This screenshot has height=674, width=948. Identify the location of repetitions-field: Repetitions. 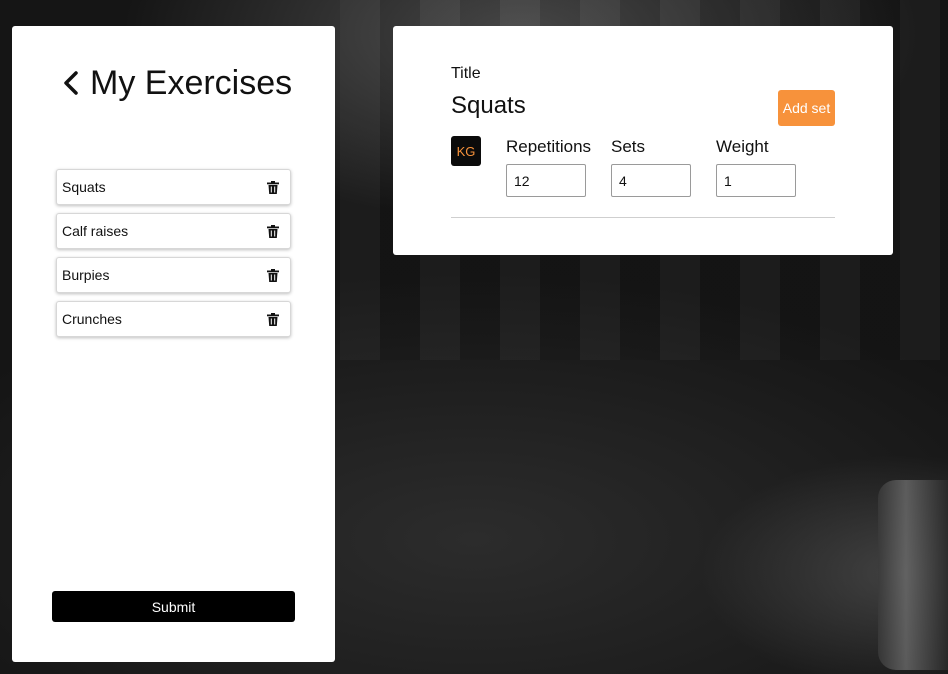
(548, 167).